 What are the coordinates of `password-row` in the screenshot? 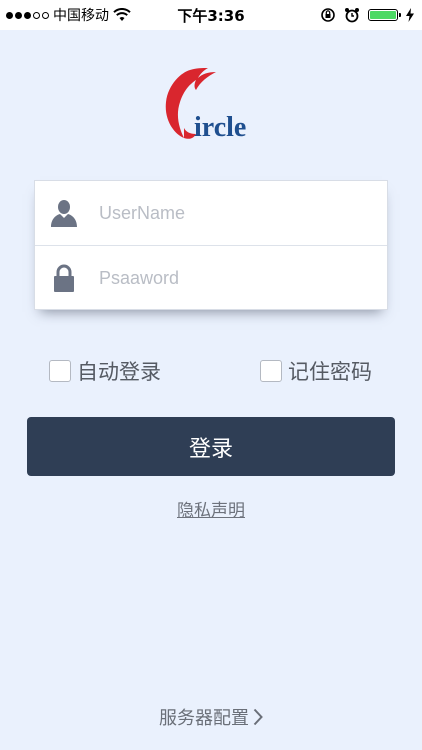 It's located at (211, 278).